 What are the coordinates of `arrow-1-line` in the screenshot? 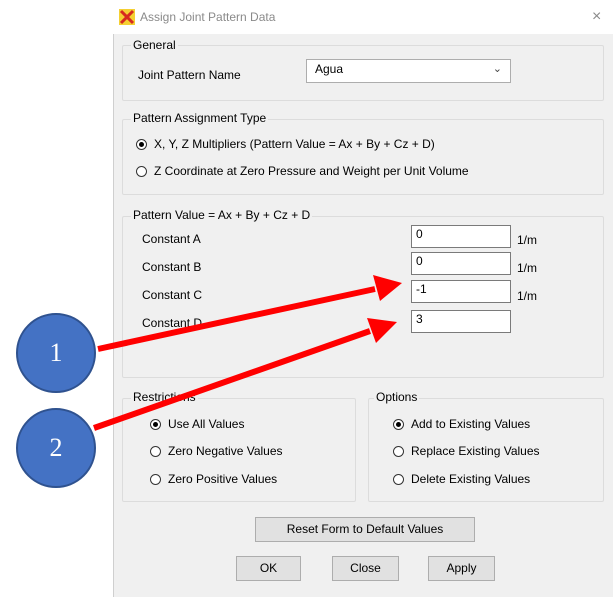 It's located at (236, 319).